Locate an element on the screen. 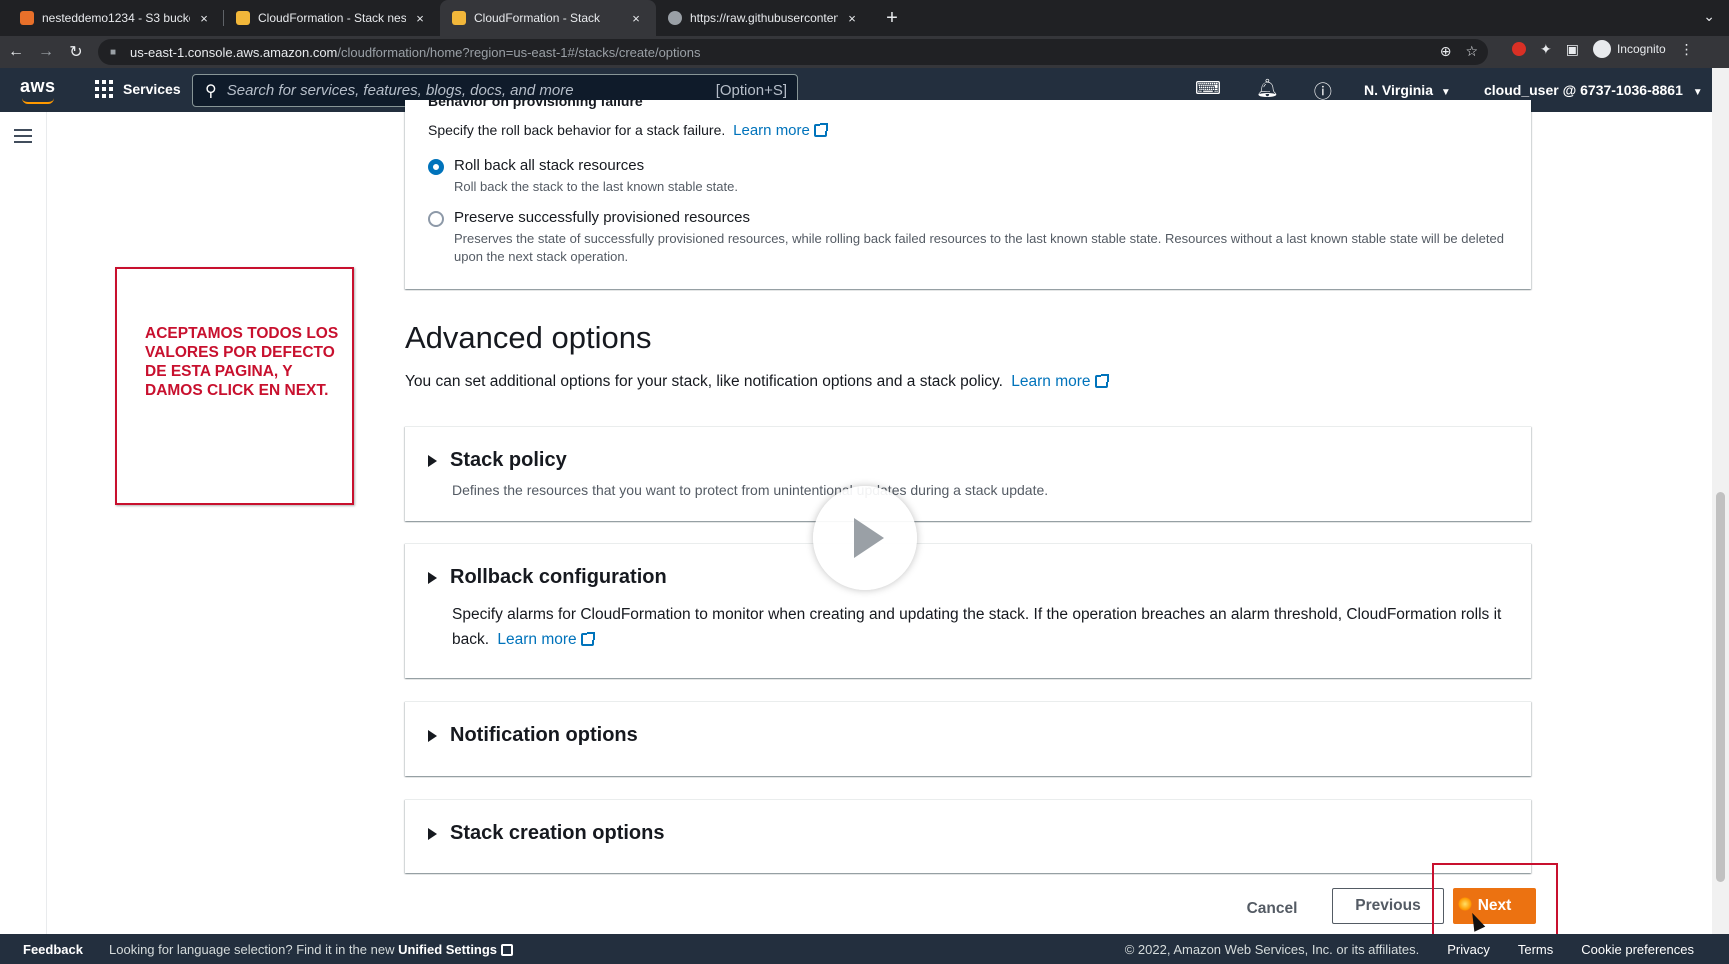  account-label: cloud_user @ 6737-1036-8861 is located at coordinates (1583, 90).